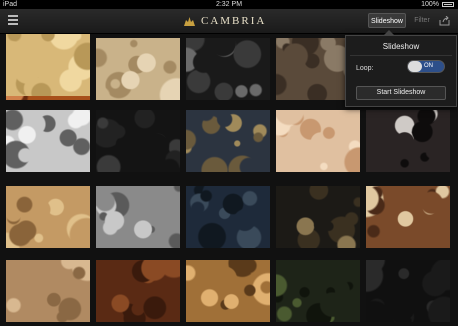 Image resolution: width=458 pixels, height=326 pixels. What do you see at coordinates (138, 217) in the screenshot?
I see `stone-tile-gray-speckled-quartz` at bounding box center [138, 217].